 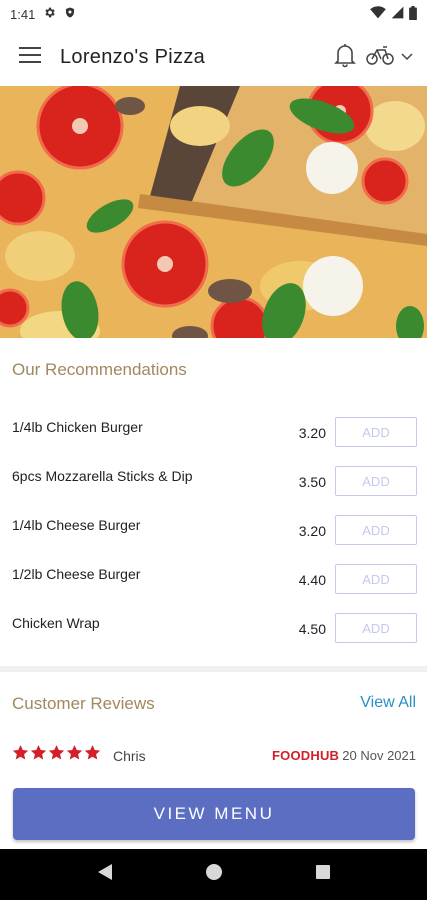 I want to click on bell-icon, so click(x=345, y=57).